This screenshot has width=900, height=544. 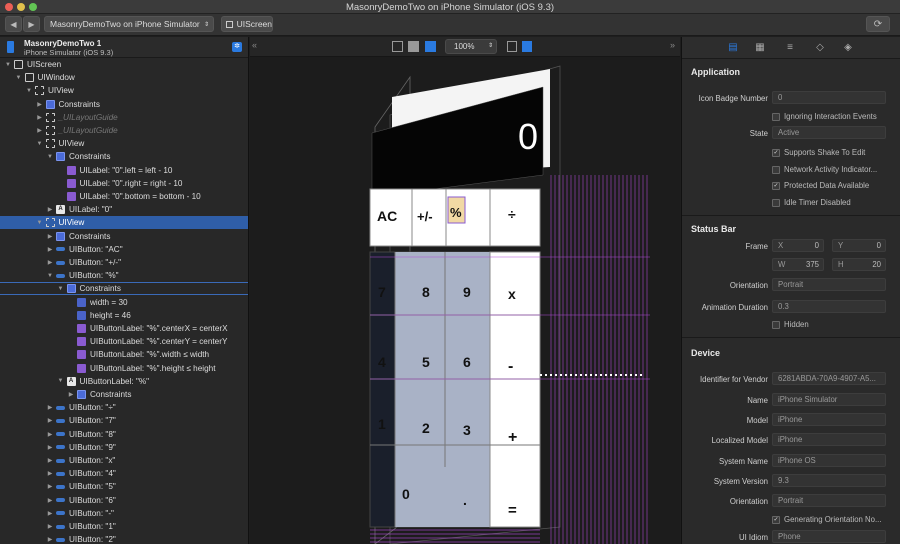 I want to click on scheme-selector: MasonryDemoTwo on iPhone Simulator ⇕, so click(x=129, y=24).